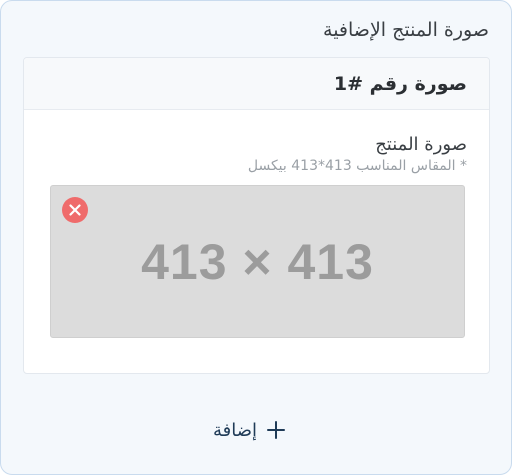 This screenshot has height=475, width=512. Describe the element at coordinates (256, 84) in the screenshot. I see `image-card-header: صورة رقم #1` at that location.